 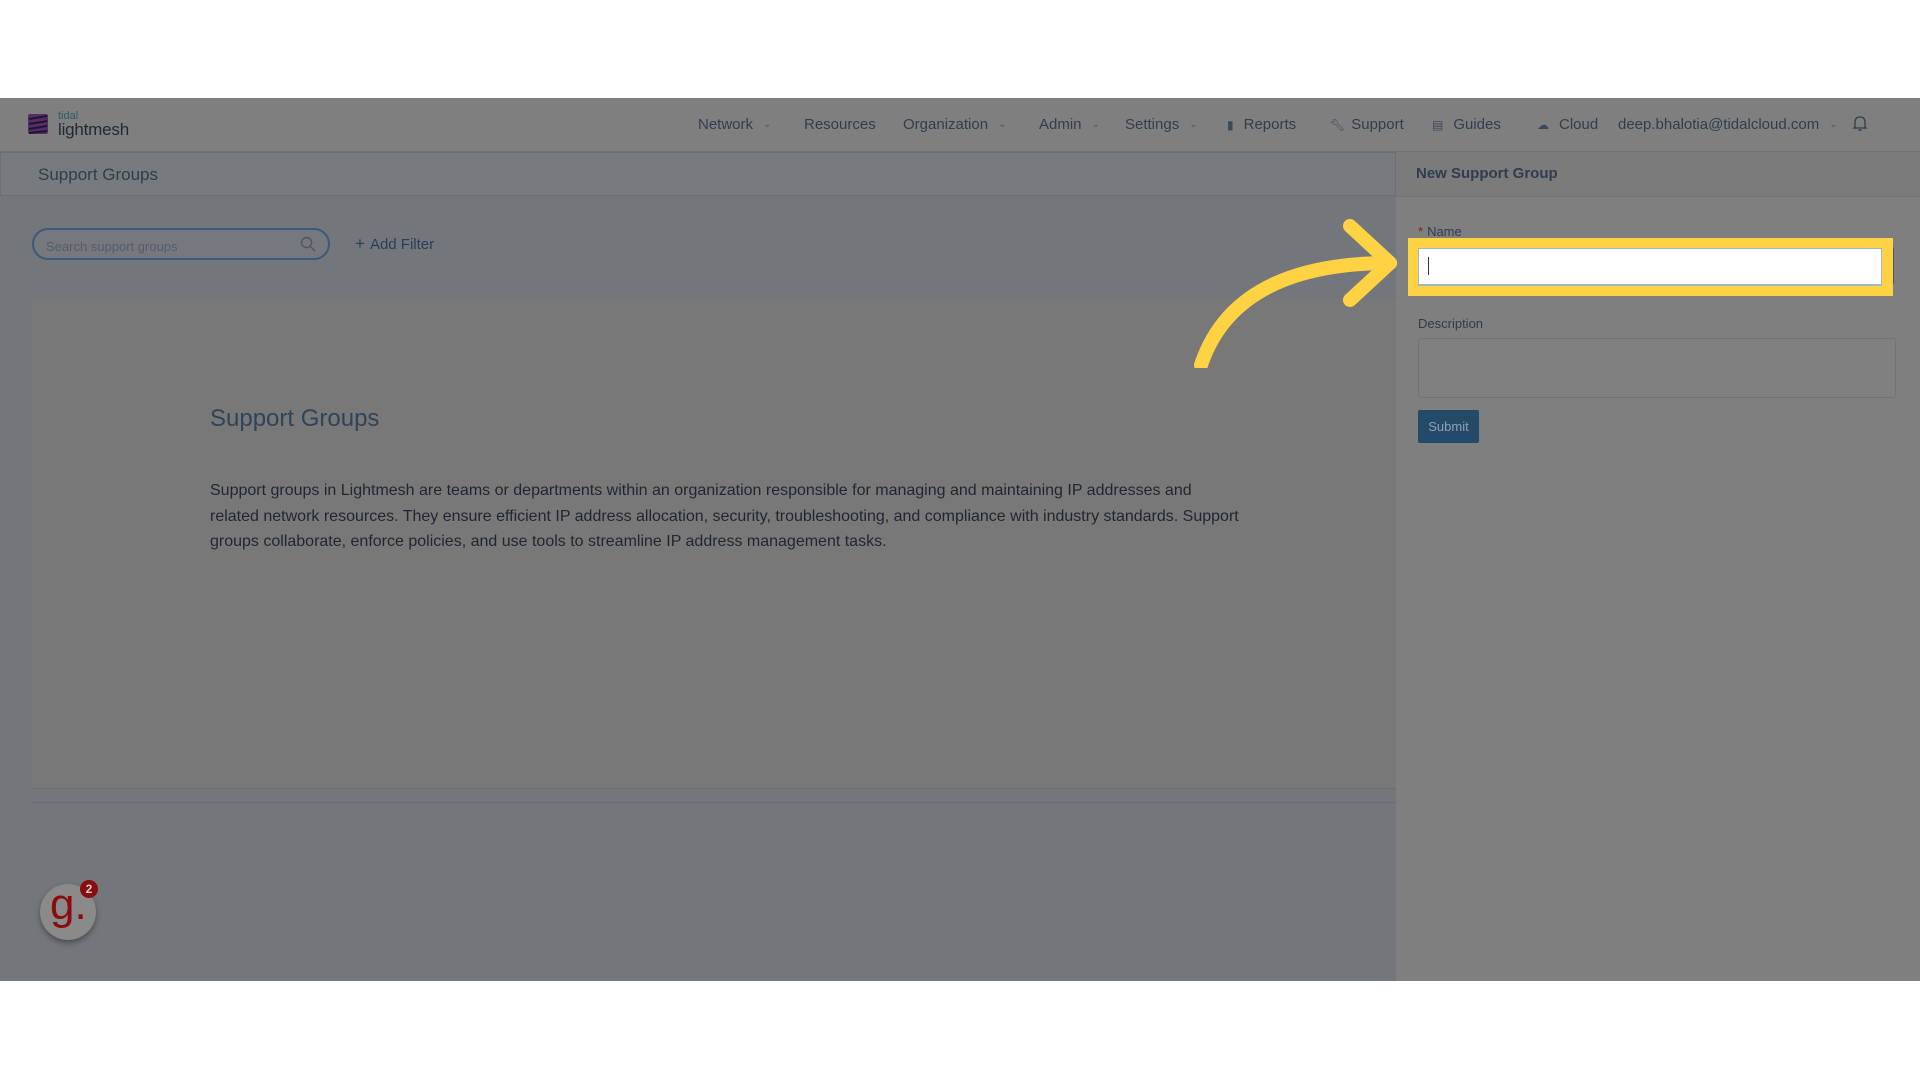 I want to click on description-label: Description, so click(x=1451, y=323).